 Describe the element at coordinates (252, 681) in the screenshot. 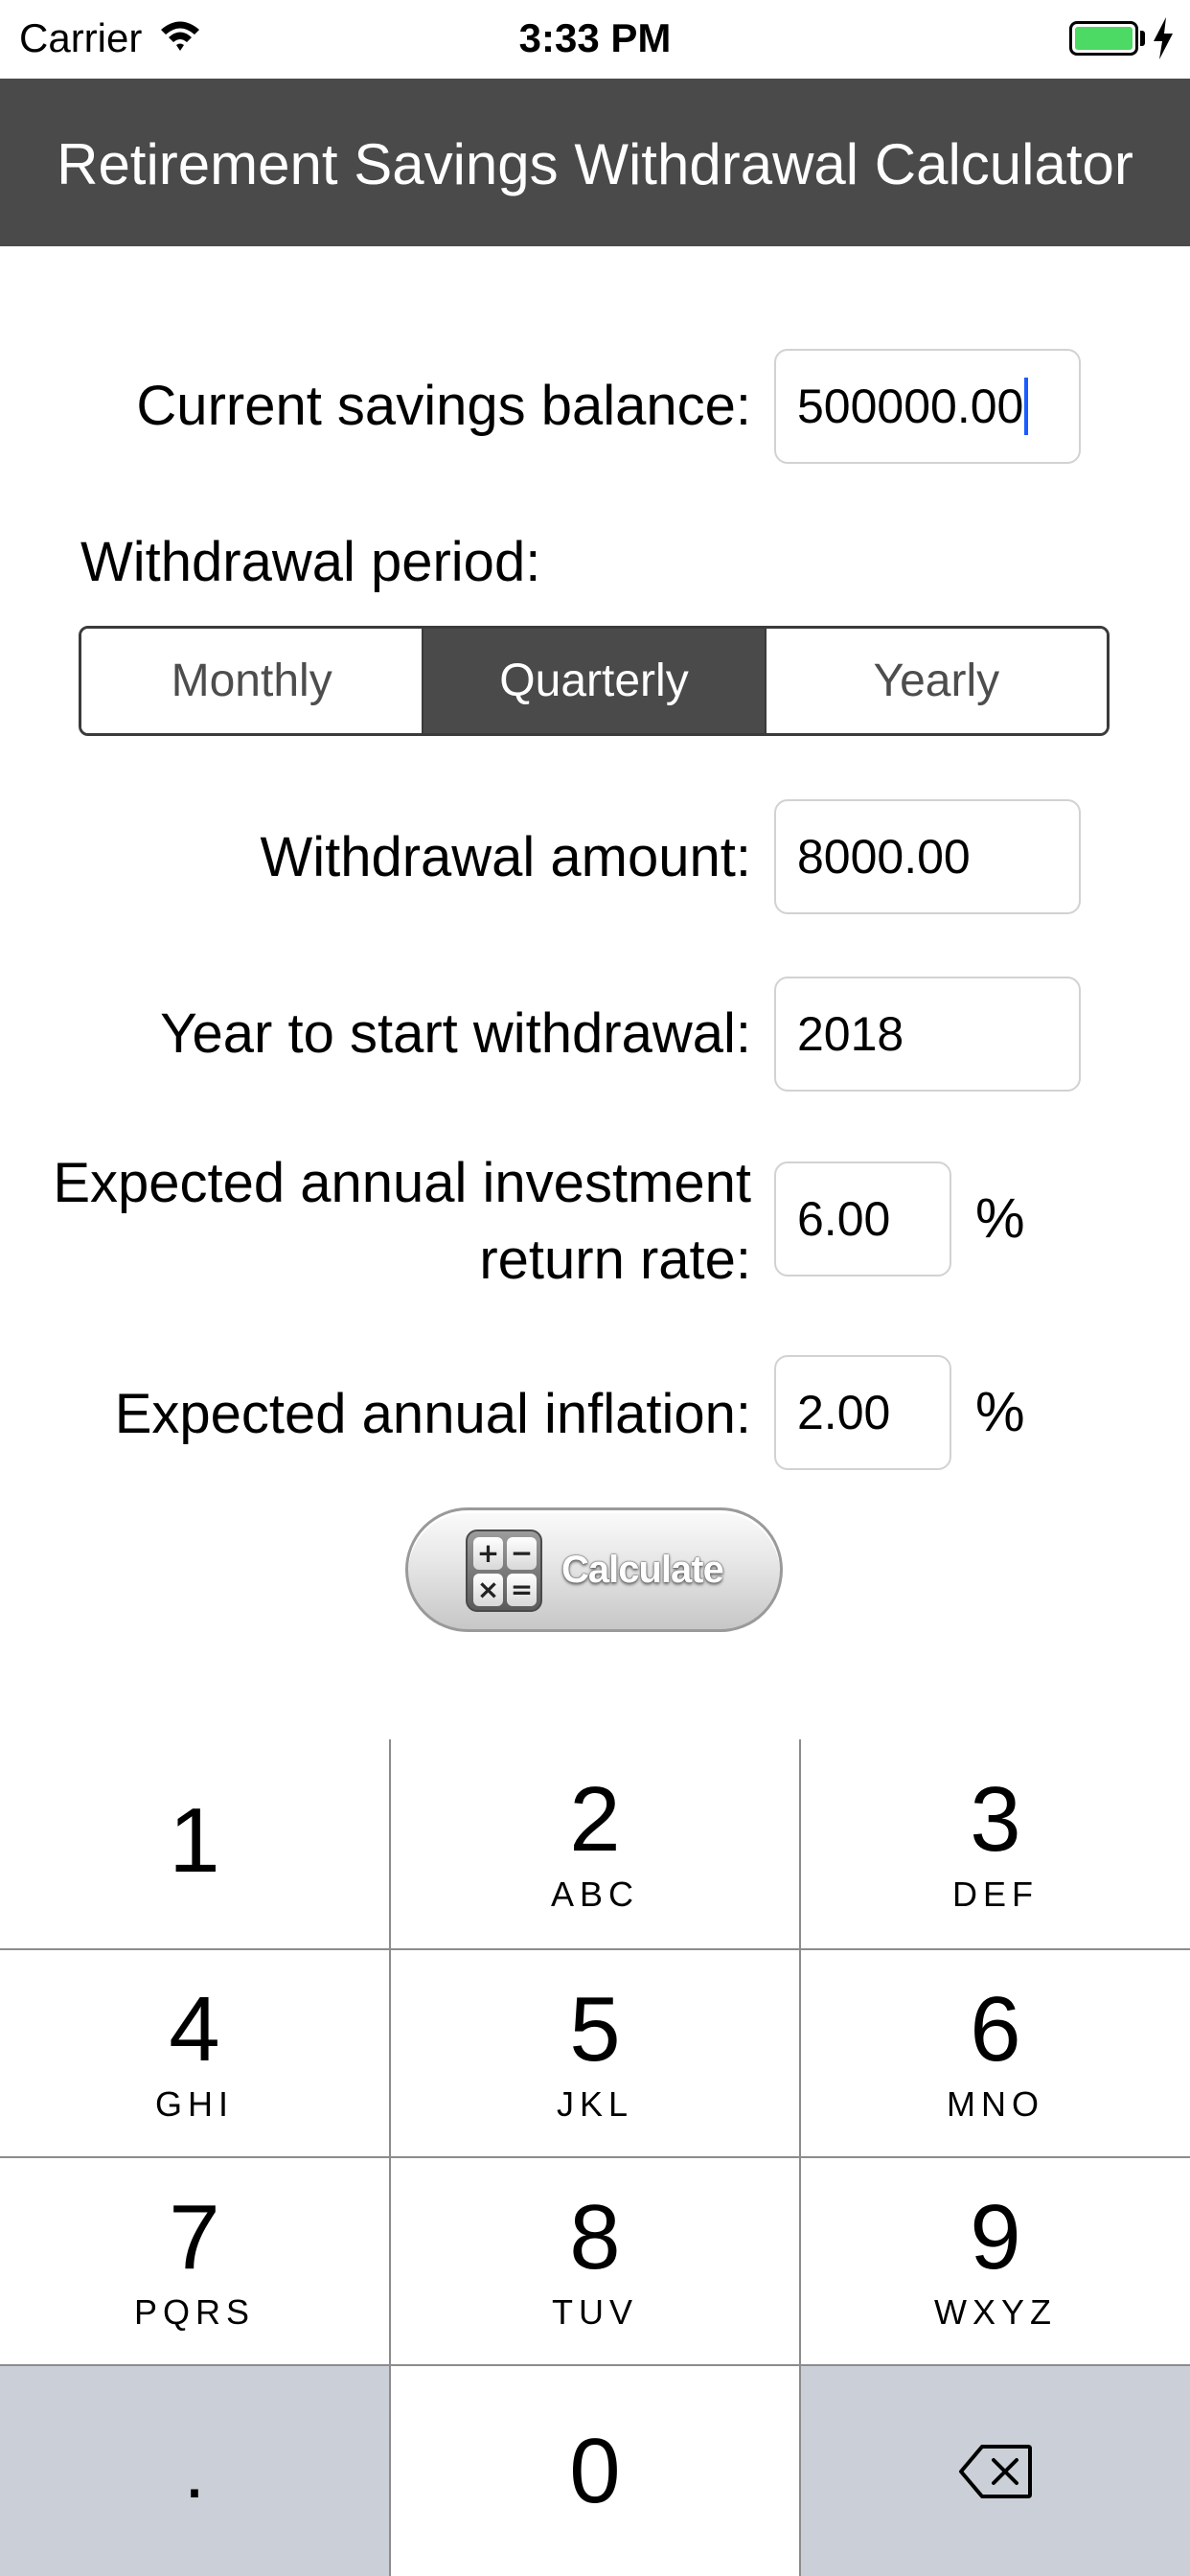

I see `segment-monthly: Monthly` at that location.